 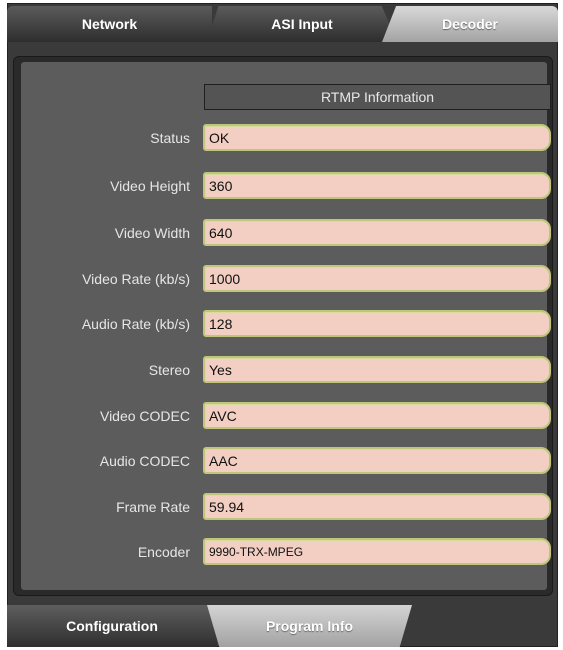 I want to click on audio-codec-label: Audio CODEC, so click(x=144, y=461).